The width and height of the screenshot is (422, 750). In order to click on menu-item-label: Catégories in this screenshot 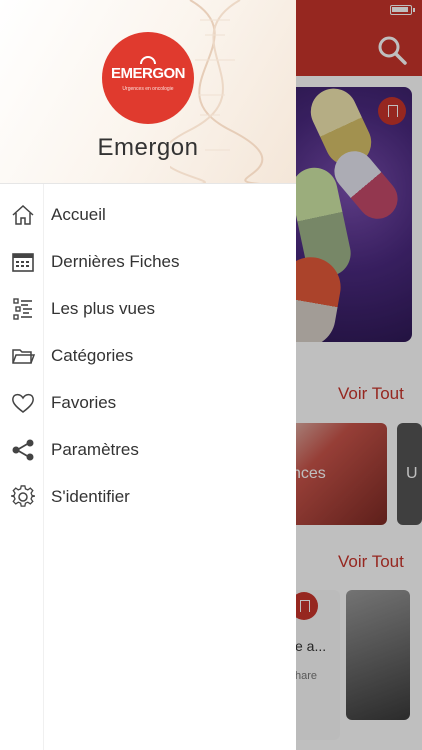, I will do `click(92, 355)`.